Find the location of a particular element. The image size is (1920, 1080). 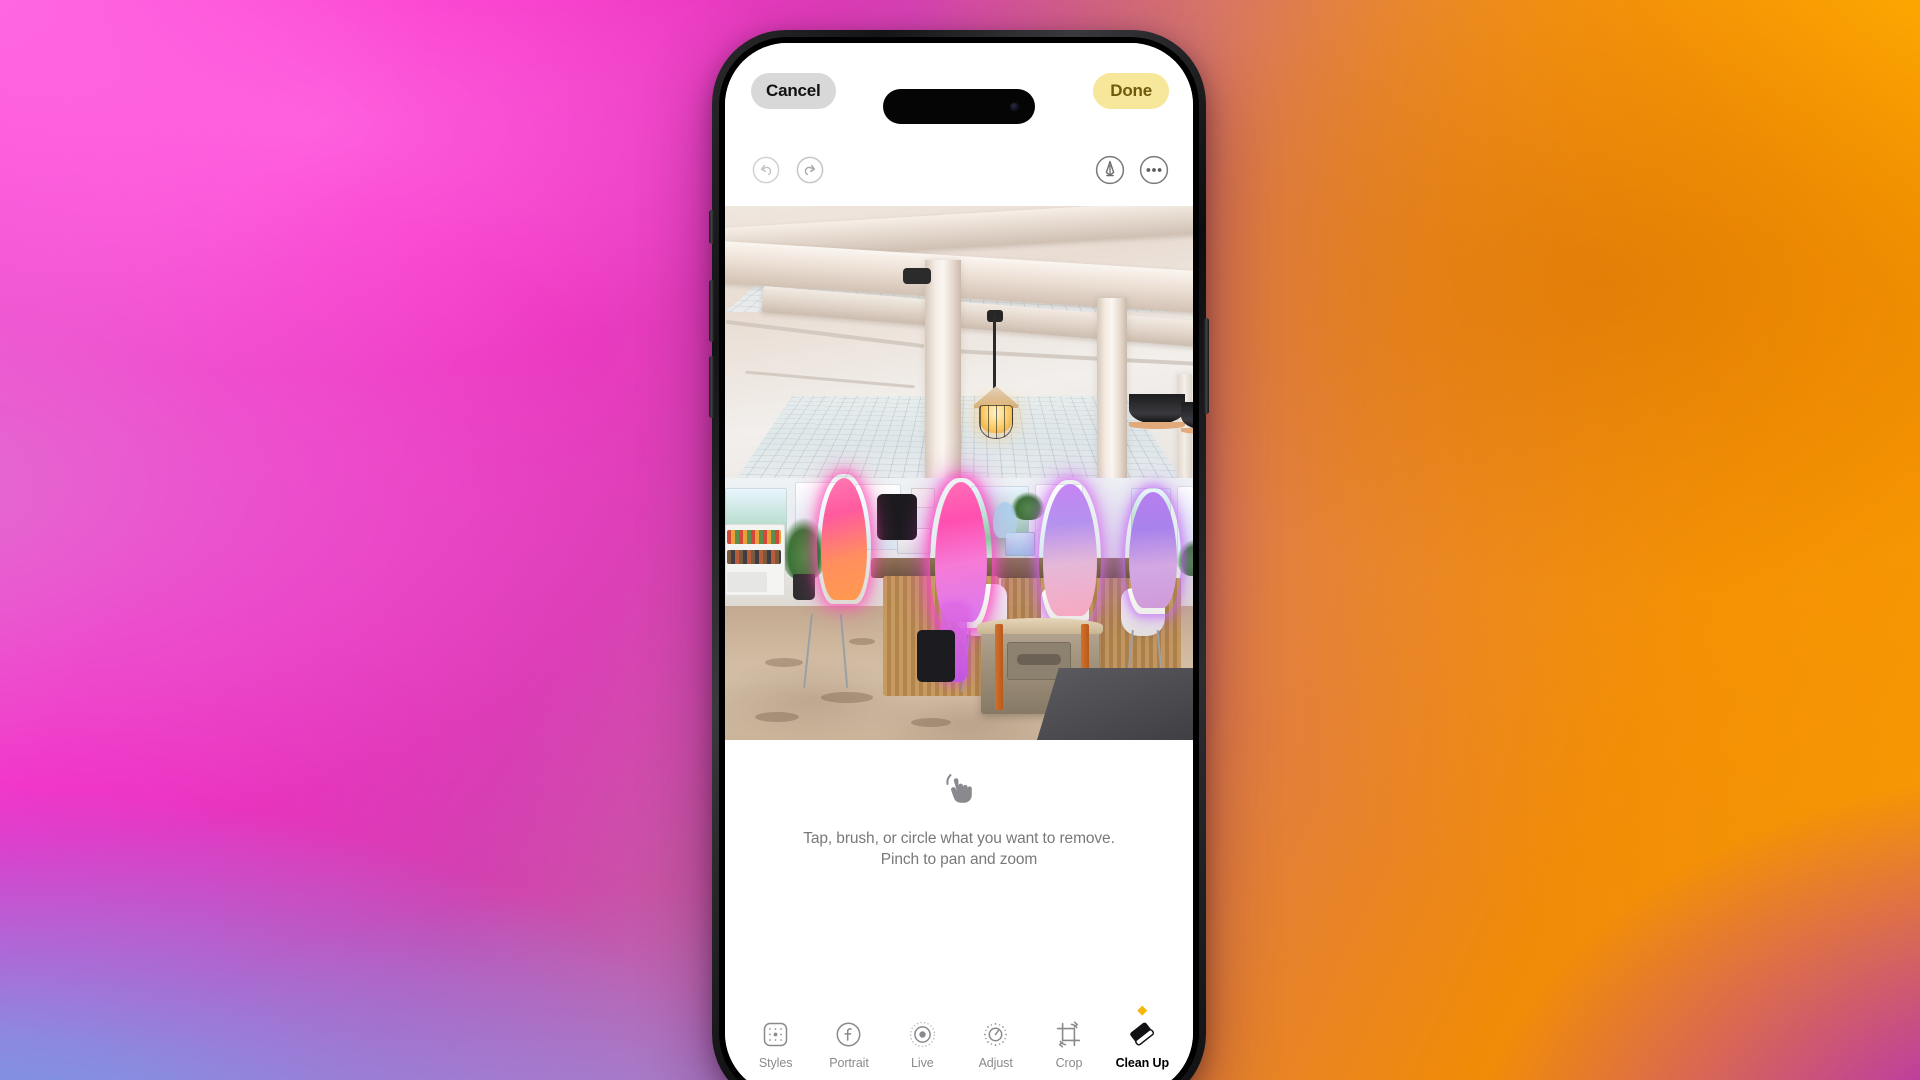

bar-counter-top is located at coordinates (1008, 568).